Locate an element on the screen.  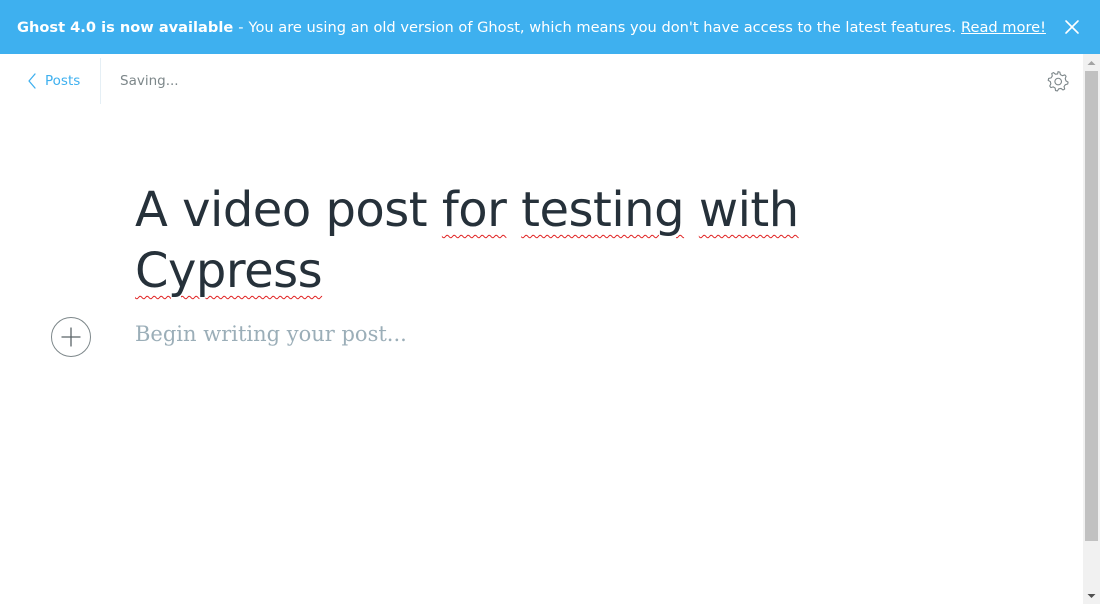
vertical-scrollbar is located at coordinates (1091, 329).